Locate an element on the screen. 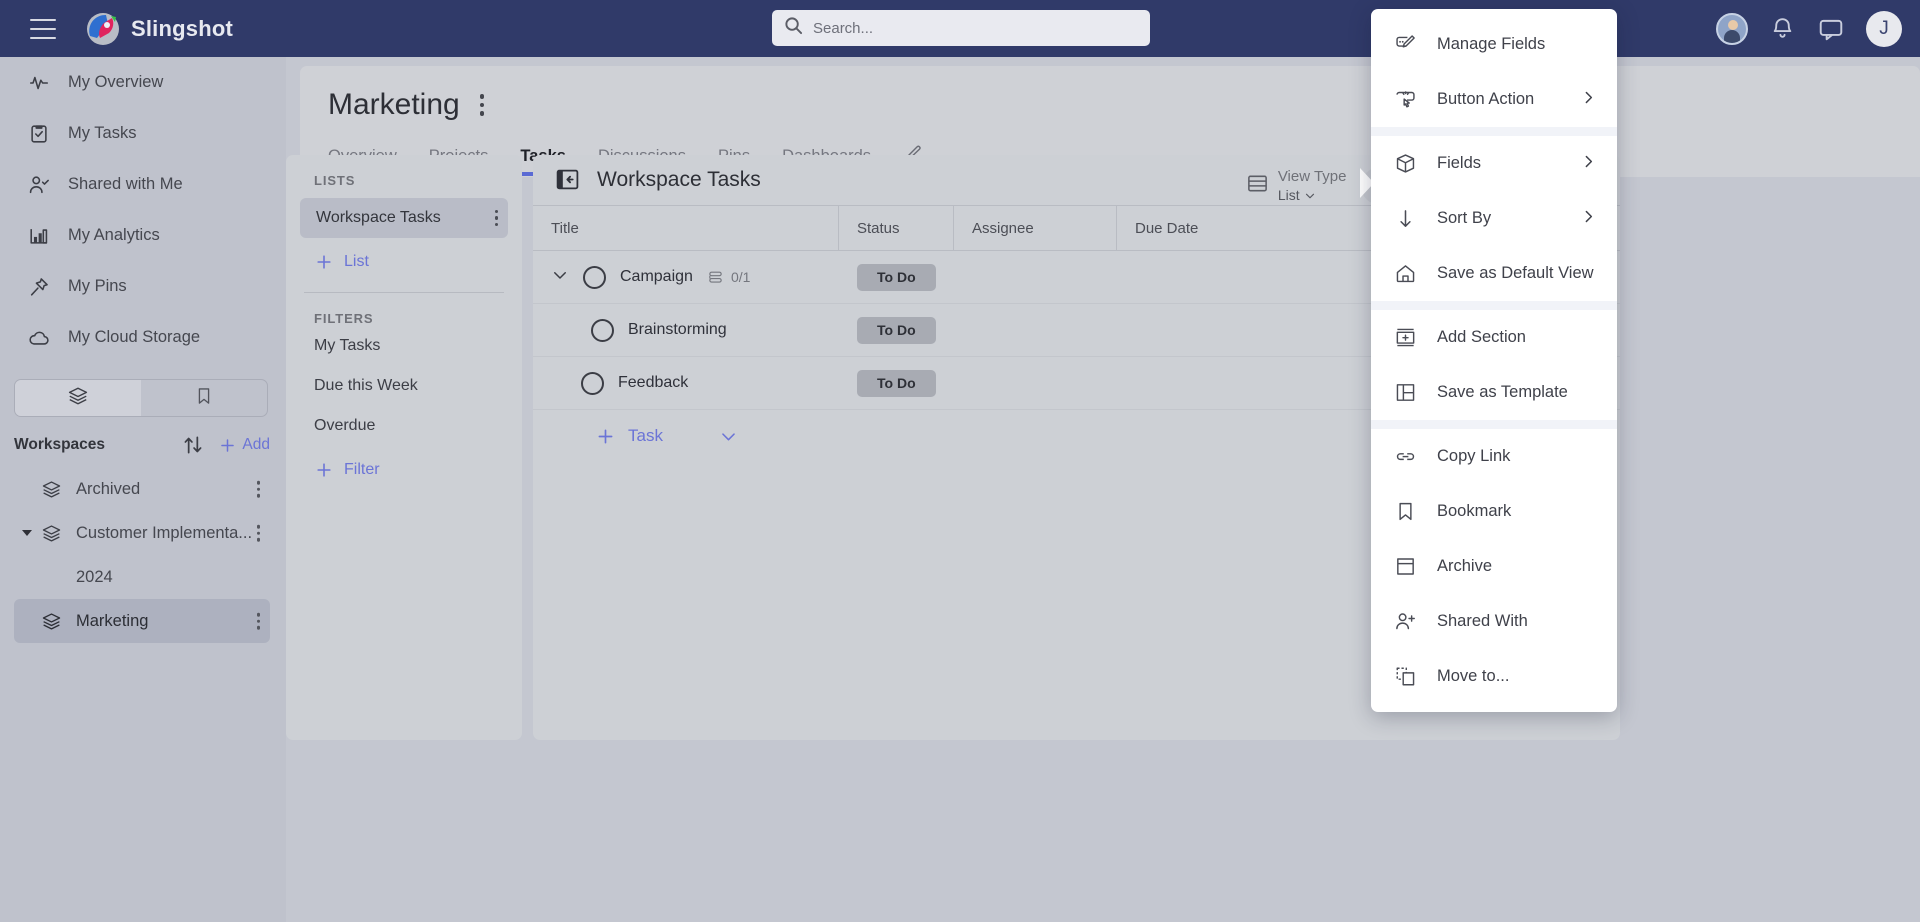 This screenshot has height=922, width=1920. task-title: Feedback is located at coordinates (653, 382).